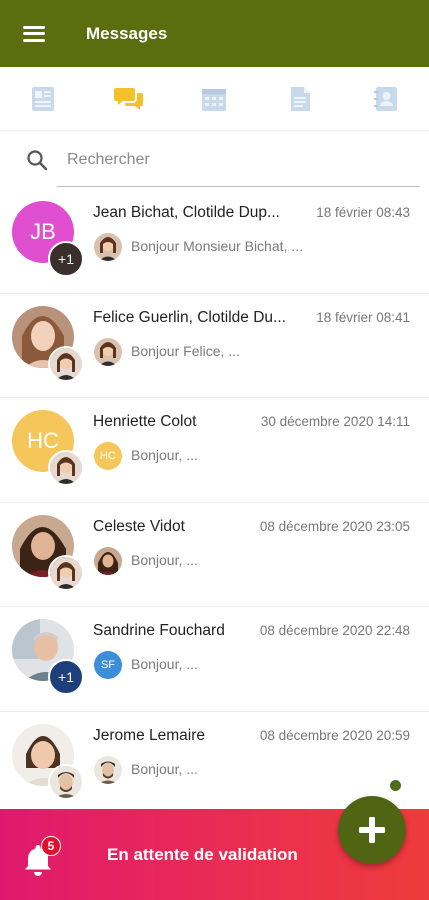 This screenshot has height=900, width=429. Describe the element at coordinates (240, 160) in the screenshot. I see `search-input` at that location.